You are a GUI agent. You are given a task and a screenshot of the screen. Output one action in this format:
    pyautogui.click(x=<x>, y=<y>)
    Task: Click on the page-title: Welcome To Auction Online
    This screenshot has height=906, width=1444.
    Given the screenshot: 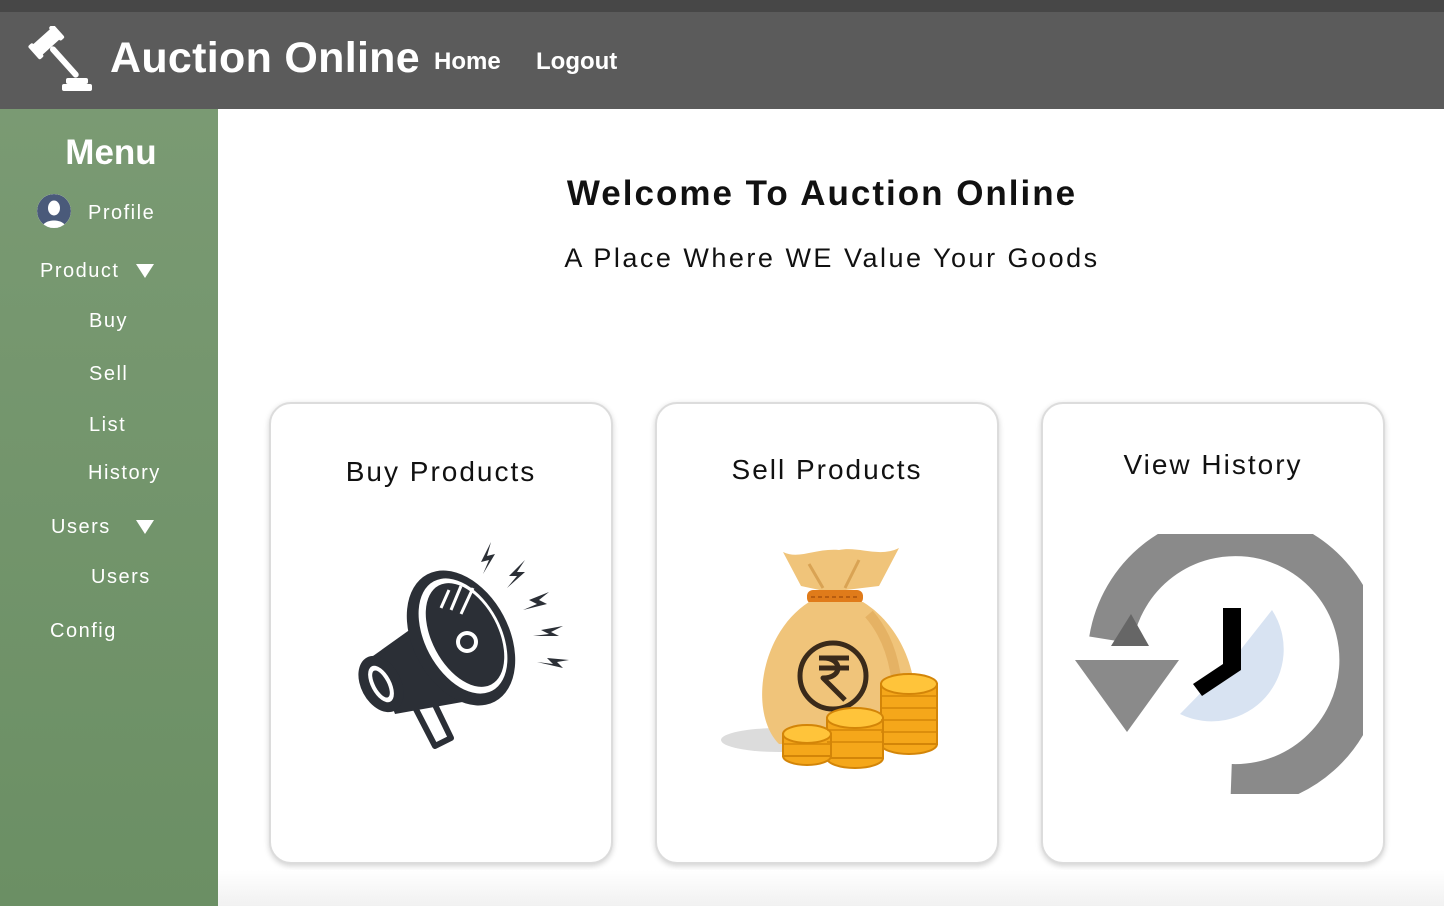 What is the action you would take?
    pyautogui.click(x=822, y=193)
    